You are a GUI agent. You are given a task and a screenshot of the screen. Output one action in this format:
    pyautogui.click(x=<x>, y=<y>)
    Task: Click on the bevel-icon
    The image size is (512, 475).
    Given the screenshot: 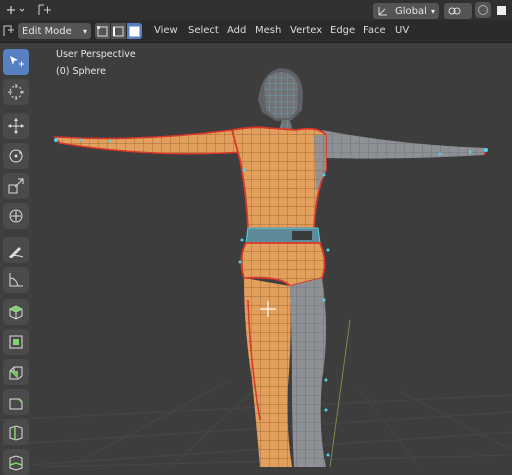 What is the action you would take?
    pyautogui.click(x=16, y=402)
    